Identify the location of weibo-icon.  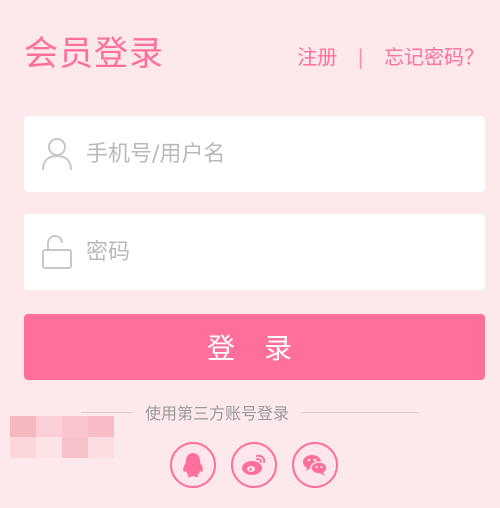
(254, 464).